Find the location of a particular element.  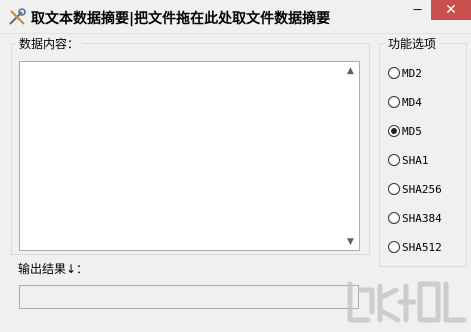

radio-sha512 is located at coordinates (394, 247).